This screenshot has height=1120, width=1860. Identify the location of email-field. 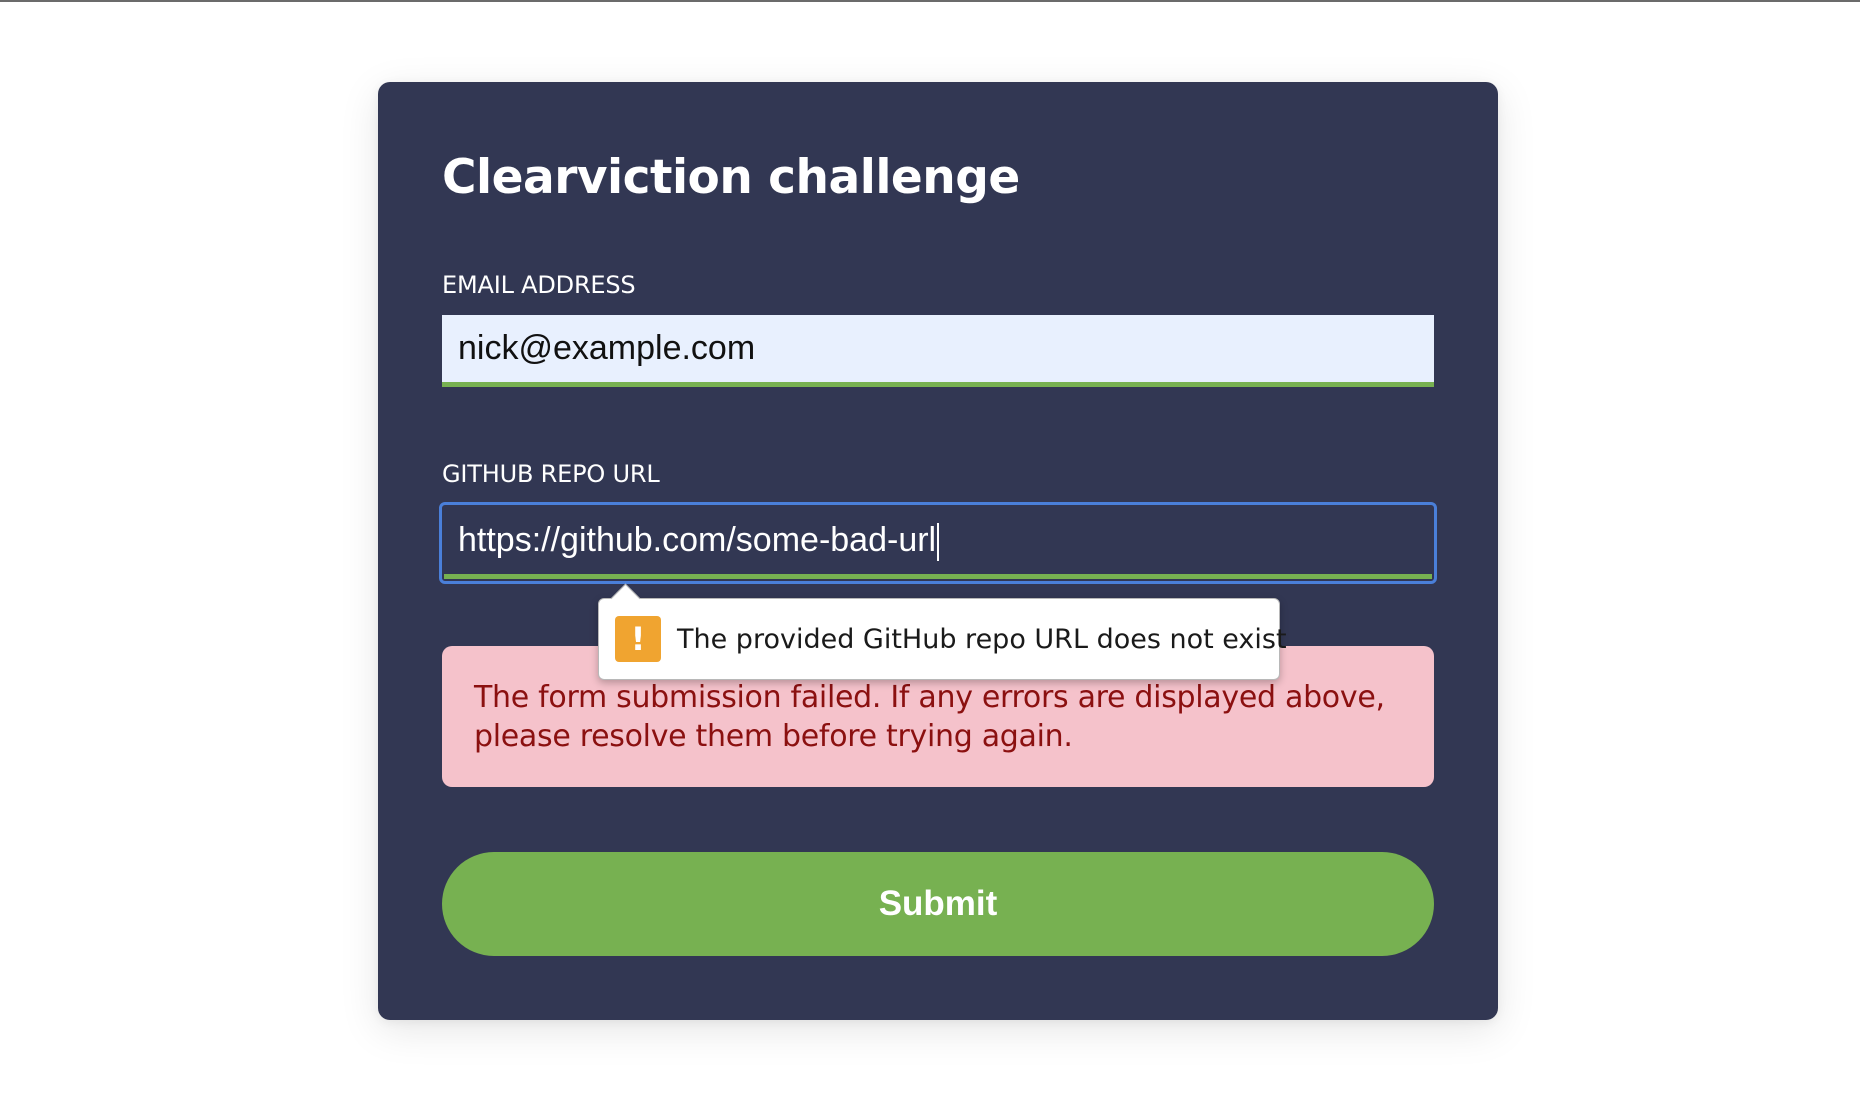
(938, 351).